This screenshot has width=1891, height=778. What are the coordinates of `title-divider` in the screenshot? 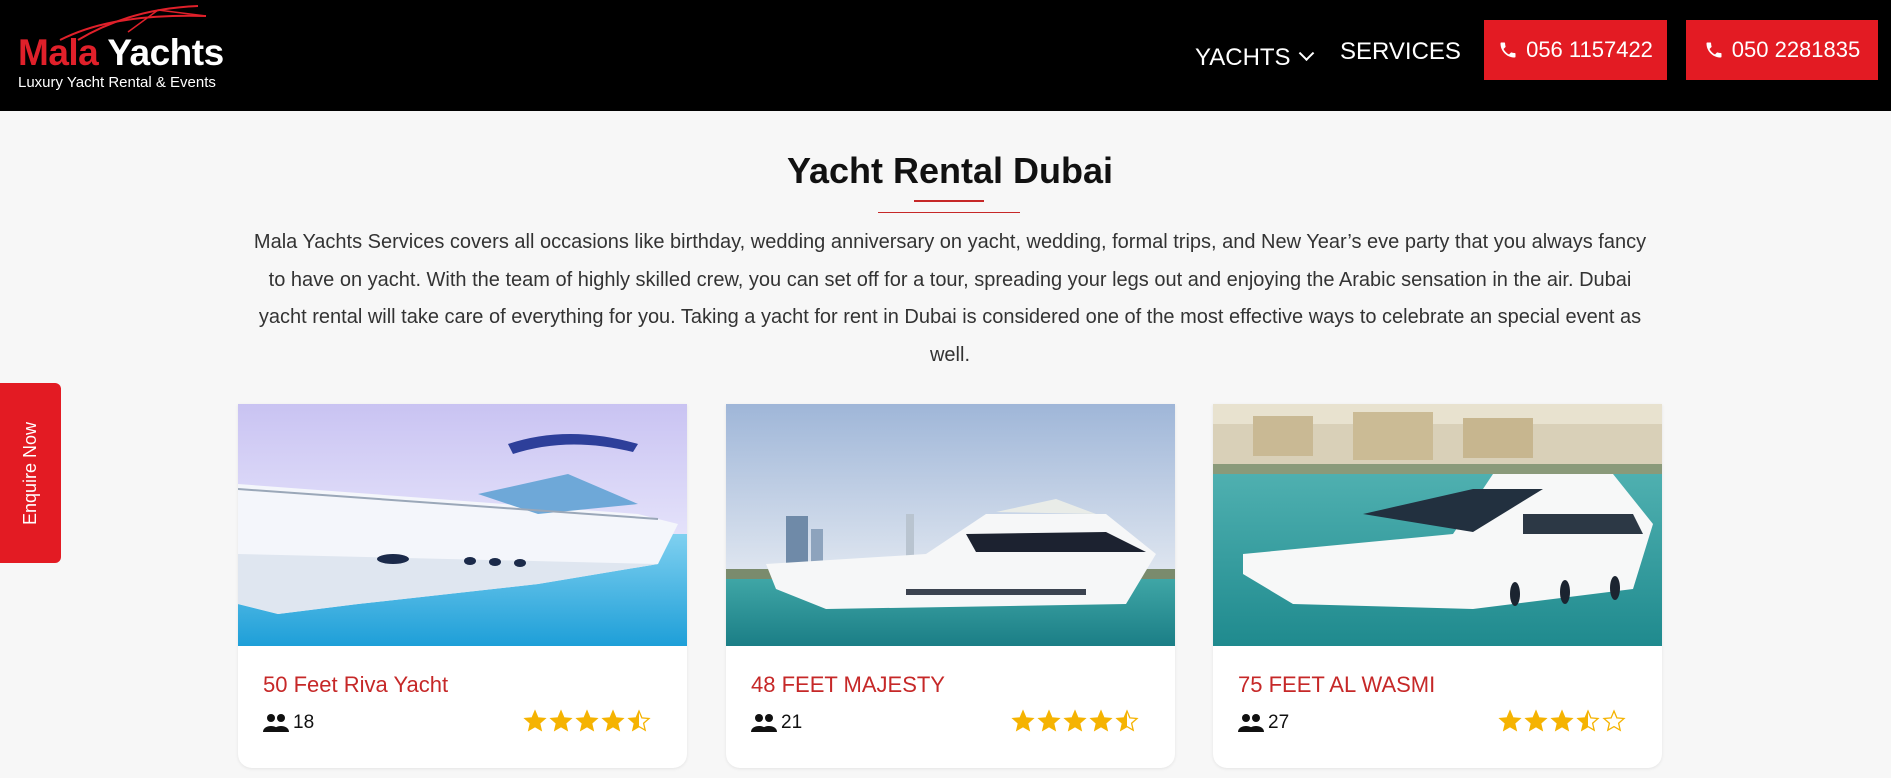 It's located at (949, 212).